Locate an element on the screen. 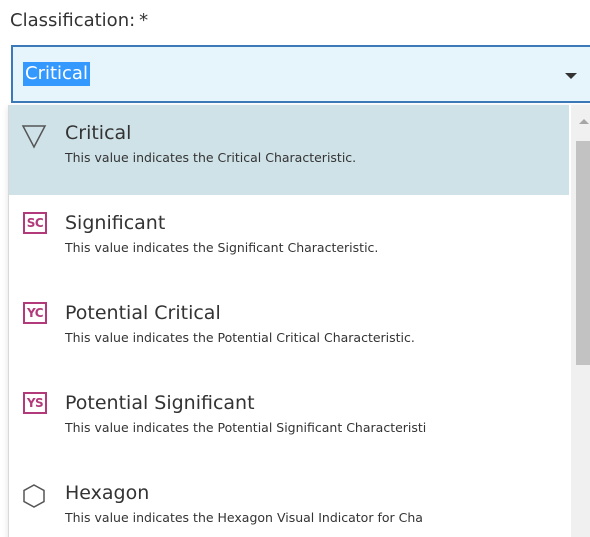 The width and height of the screenshot is (590, 537). option-title: Hexagon is located at coordinates (107, 493).